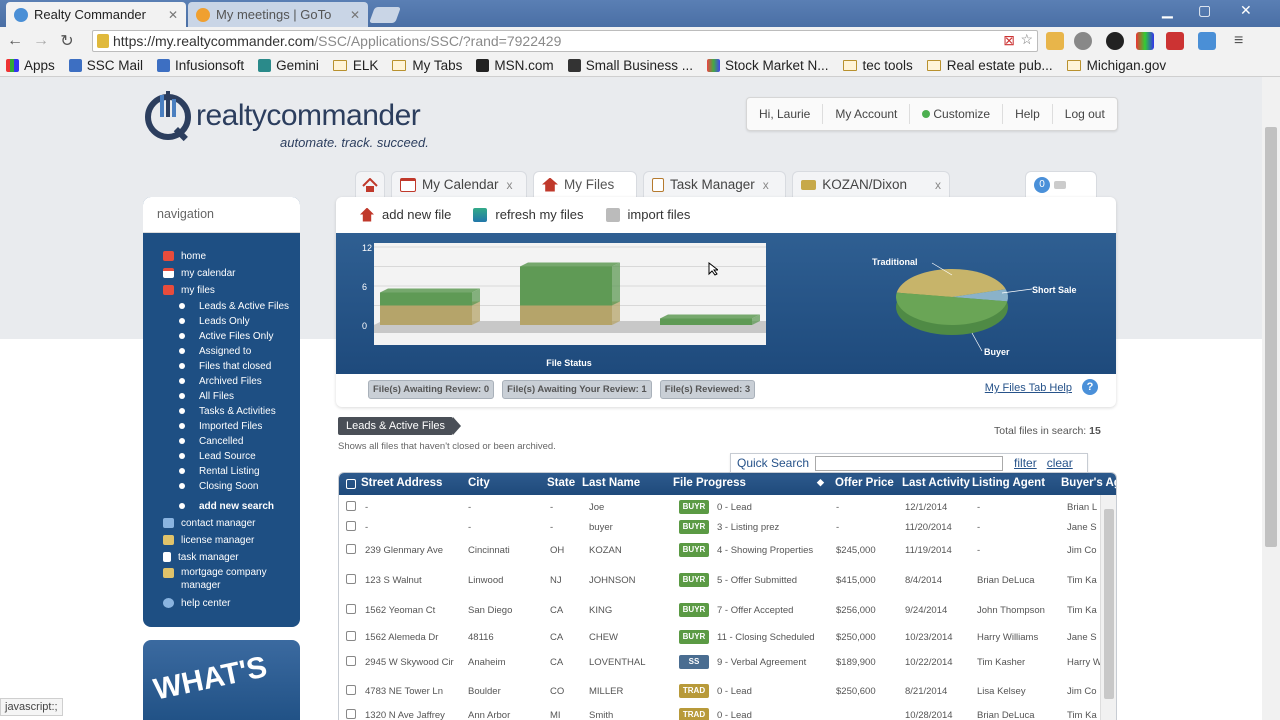 This screenshot has width=1280, height=720. I want to click on table-scrollbar, so click(1108, 607).